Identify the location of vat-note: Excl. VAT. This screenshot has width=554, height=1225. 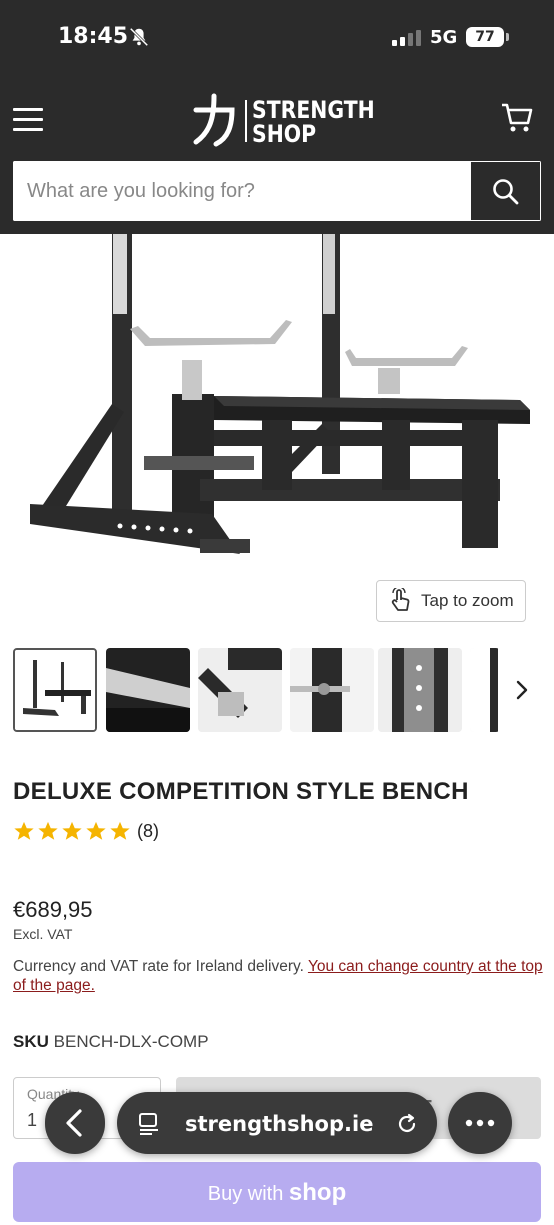
(43, 934).